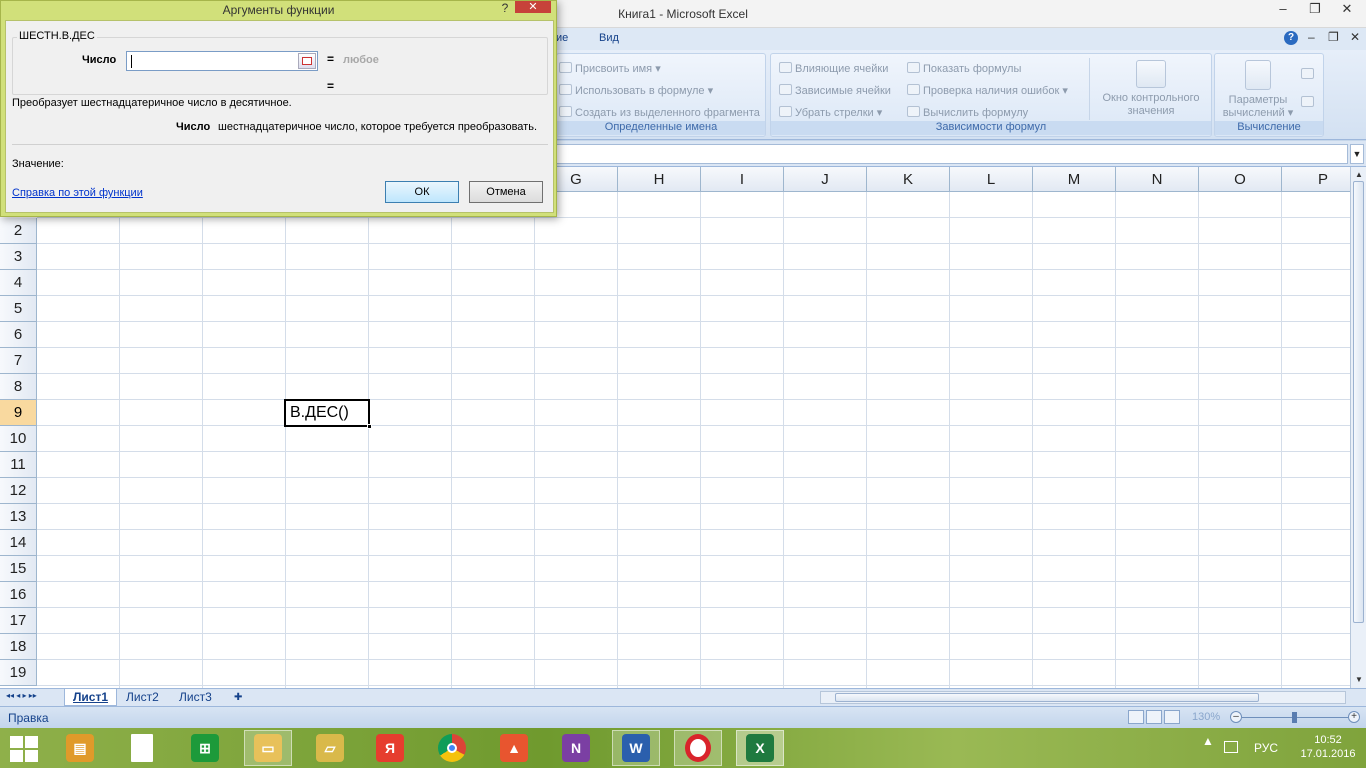  Describe the element at coordinates (1154, 717) in the screenshot. I see `page-layout-view-icon` at that location.